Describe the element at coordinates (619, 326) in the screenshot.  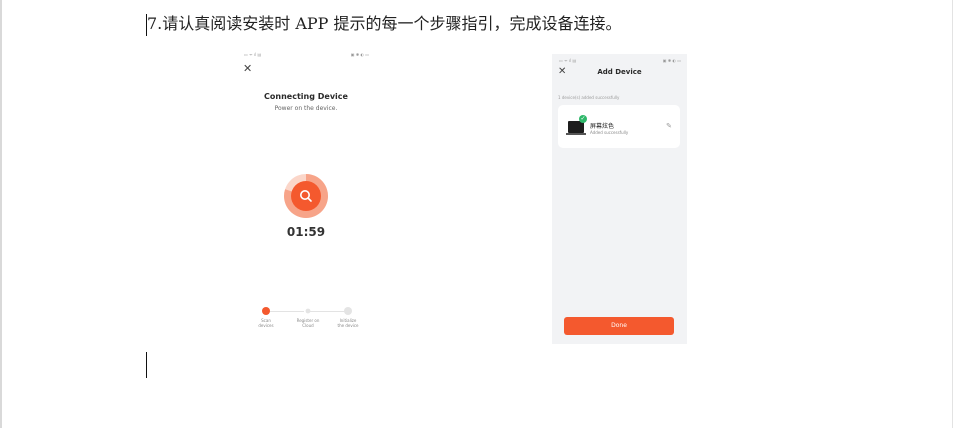
I see `done-button: Done` at that location.